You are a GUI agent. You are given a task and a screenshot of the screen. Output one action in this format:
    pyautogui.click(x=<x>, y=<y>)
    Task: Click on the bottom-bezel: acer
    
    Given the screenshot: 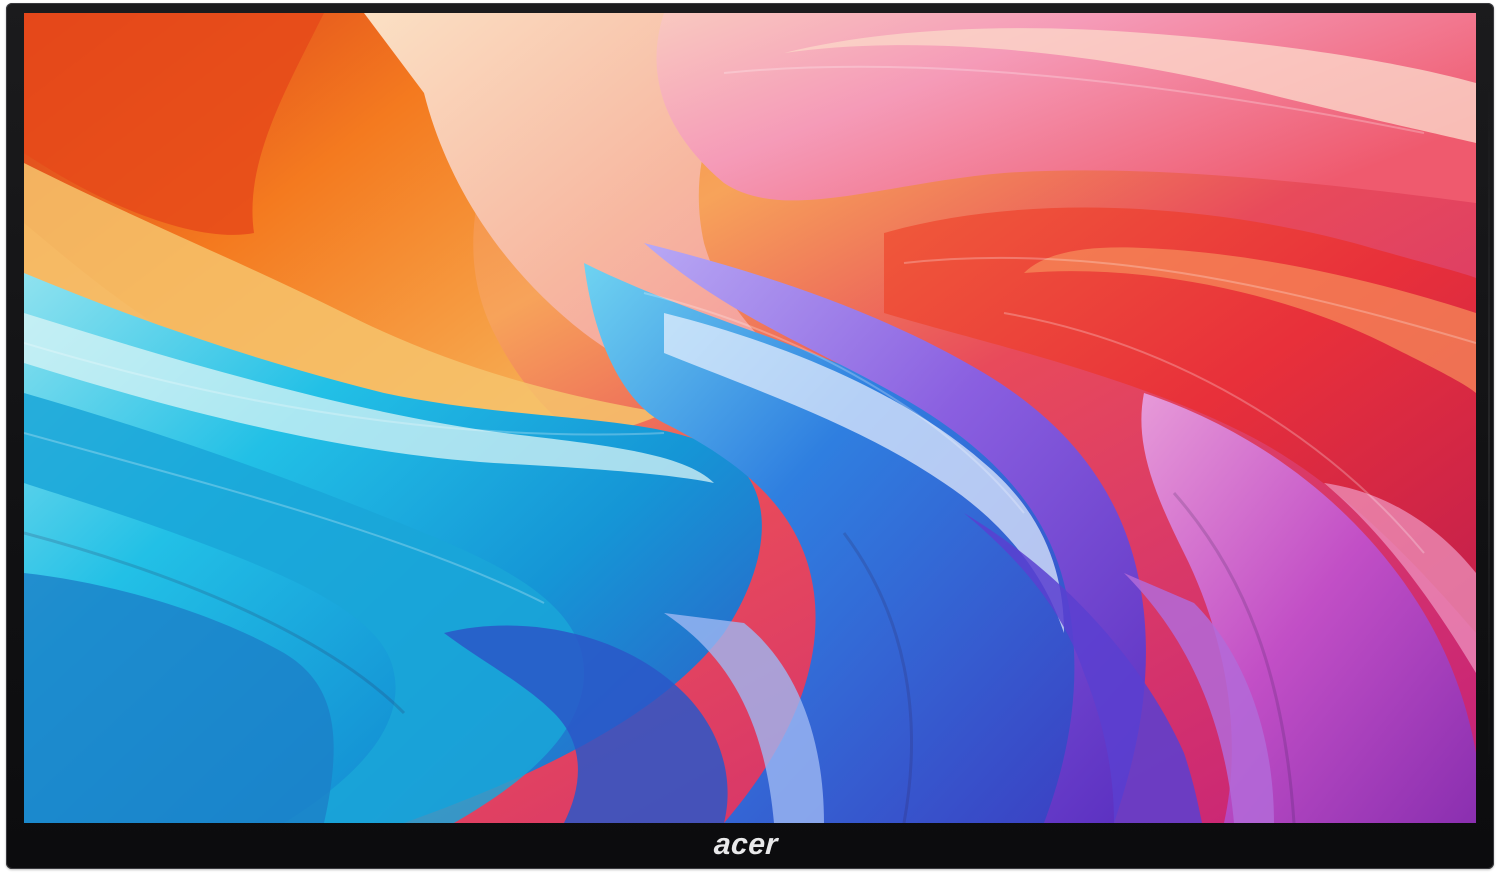 What is the action you would take?
    pyautogui.click(x=750, y=846)
    